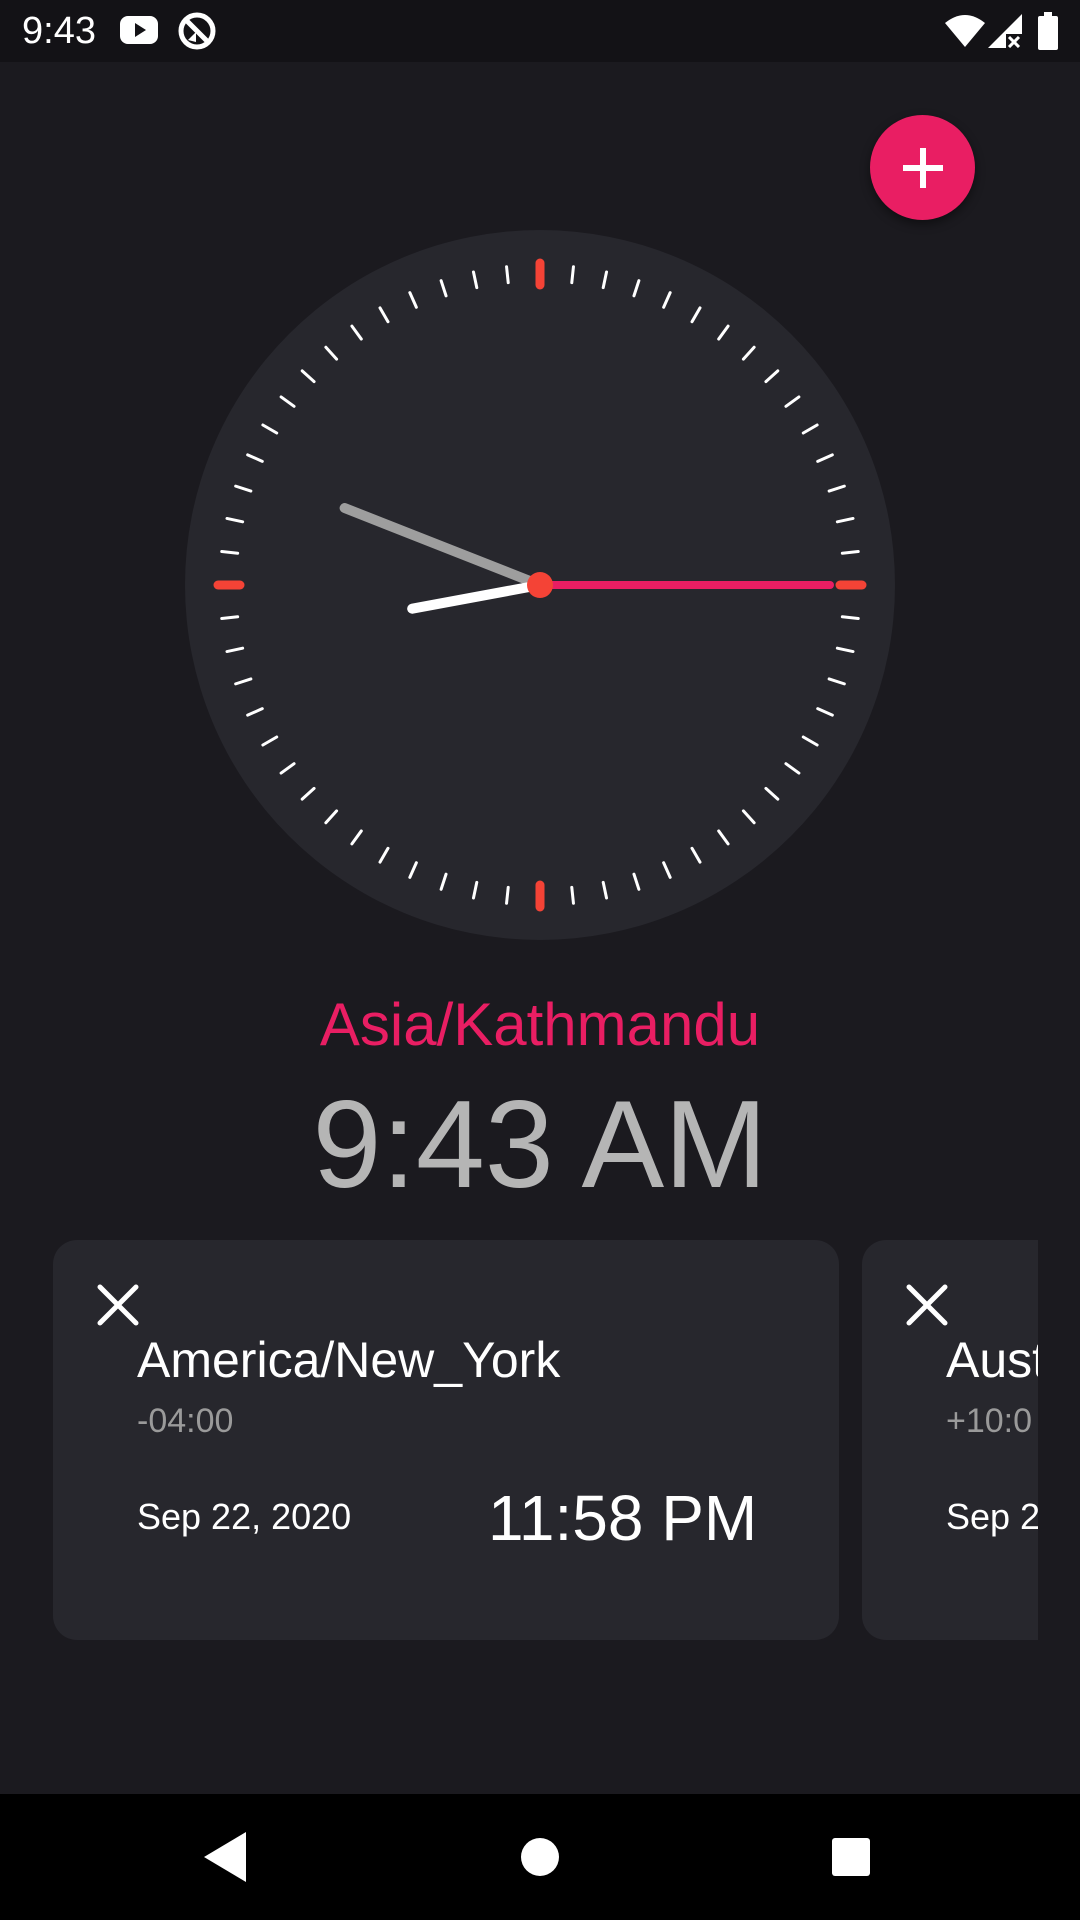 The image size is (1080, 1920). What do you see at coordinates (540, 31) in the screenshot?
I see `status-bar: 9:43` at bounding box center [540, 31].